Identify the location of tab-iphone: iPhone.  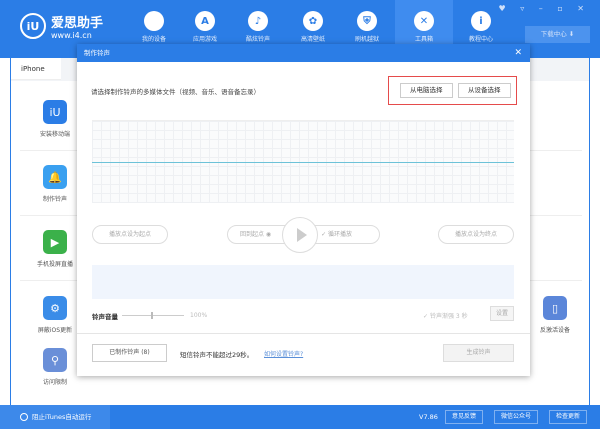
(36, 69).